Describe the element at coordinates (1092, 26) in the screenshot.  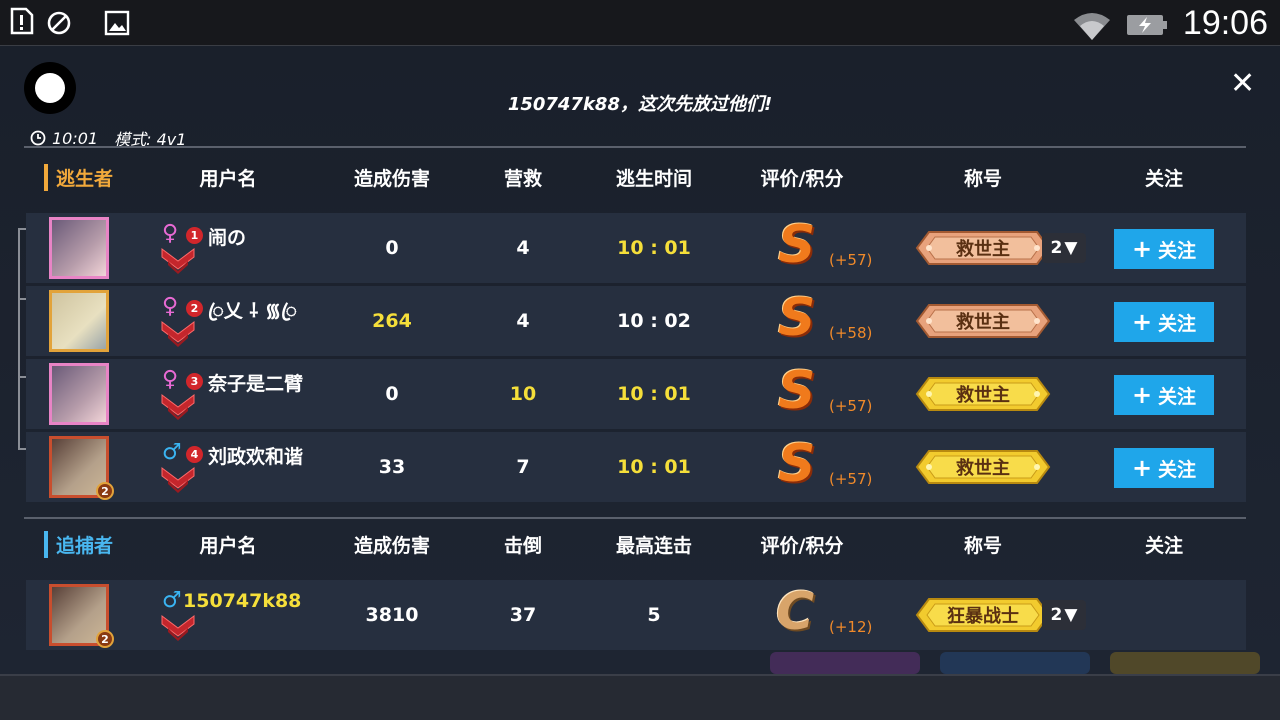
I see `wifi-icon` at that location.